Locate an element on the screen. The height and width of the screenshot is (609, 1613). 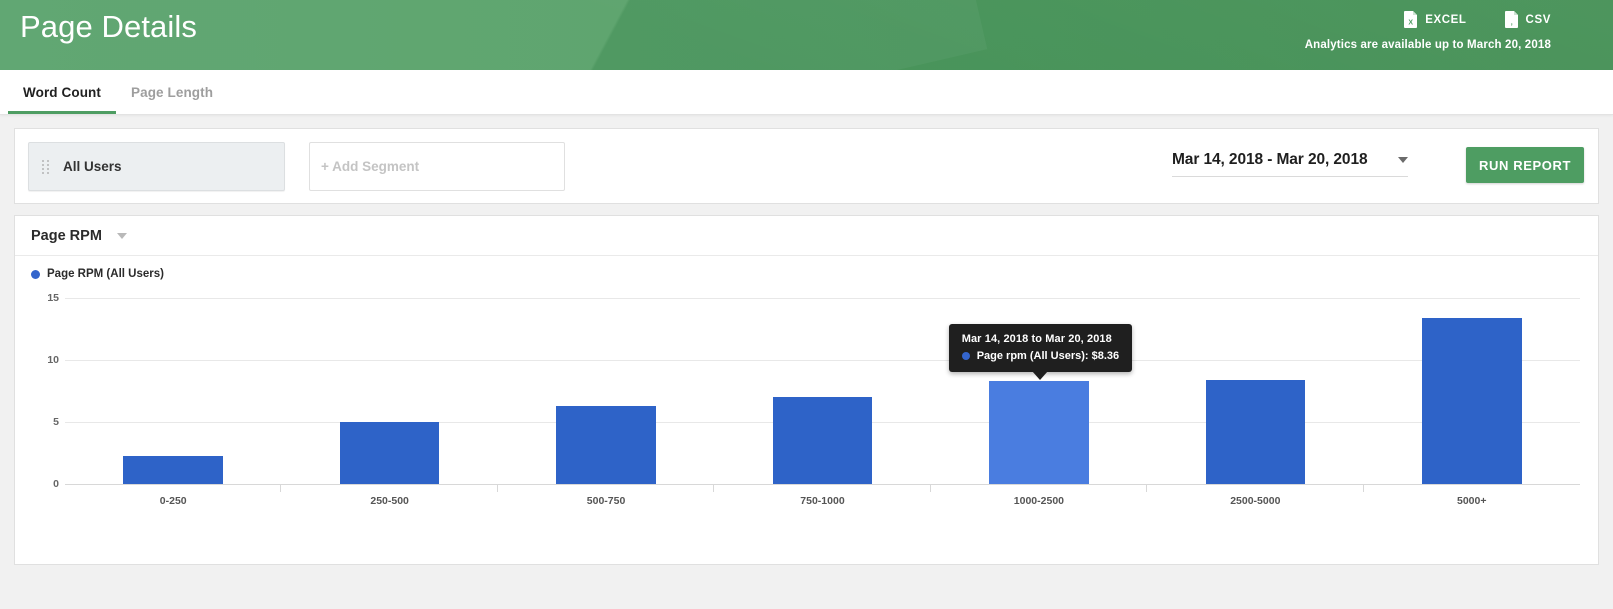
metric-chevron-down-icon is located at coordinates (121, 235).